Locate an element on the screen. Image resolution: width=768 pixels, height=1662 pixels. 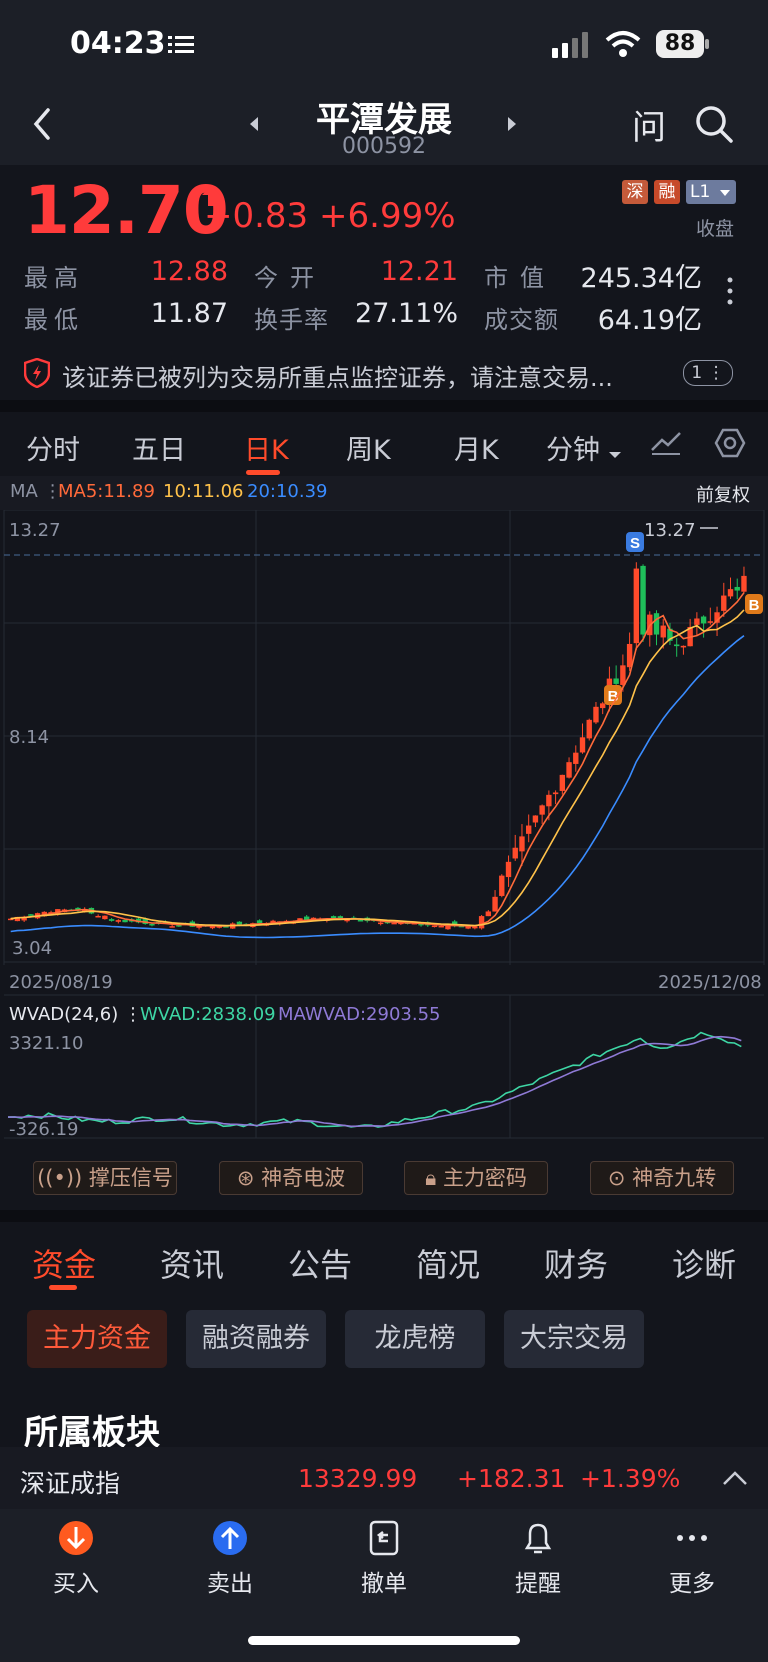
ma5-value: MA5:11.89 is located at coordinates (106, 491).